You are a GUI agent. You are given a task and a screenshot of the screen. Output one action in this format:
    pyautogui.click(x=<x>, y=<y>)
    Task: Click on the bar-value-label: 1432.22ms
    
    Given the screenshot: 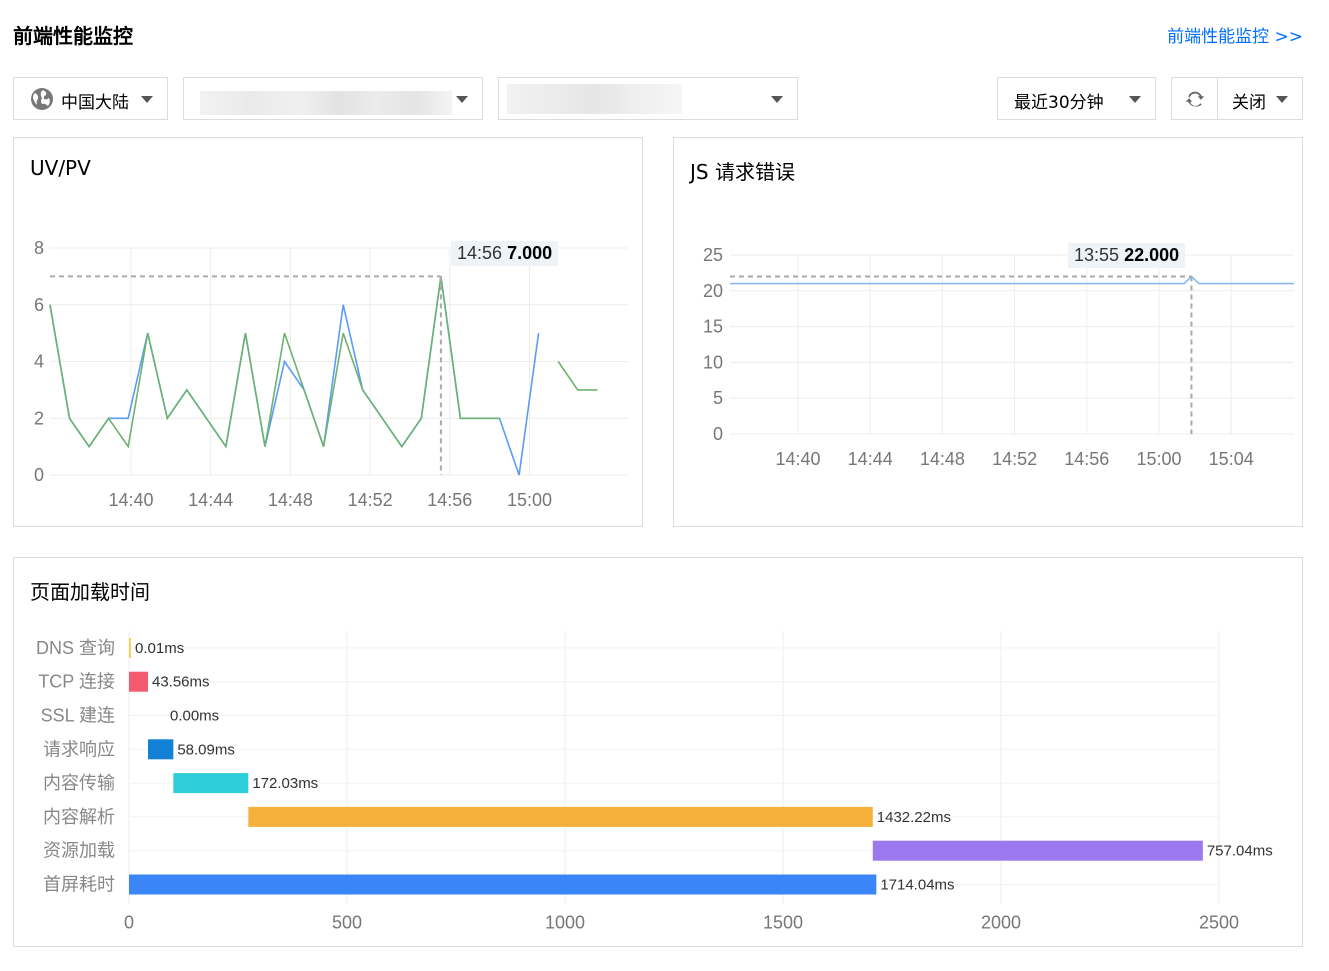 What is the action you would take?
    pyautogui.click(x=914, y=817)
    